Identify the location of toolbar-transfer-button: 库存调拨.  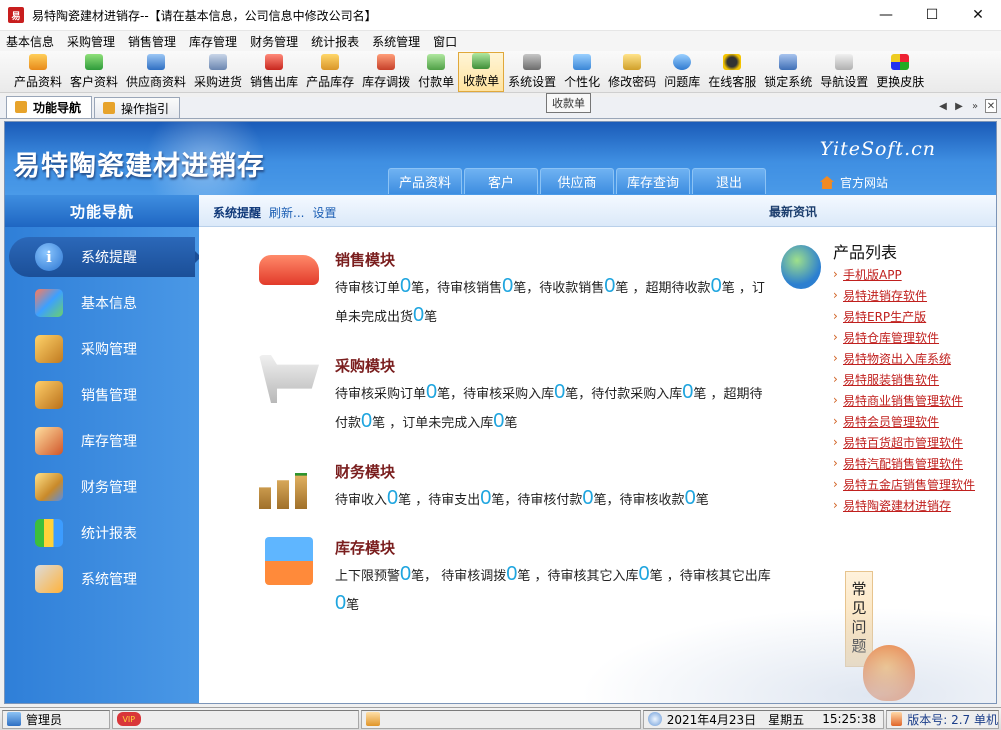
(386, 72).